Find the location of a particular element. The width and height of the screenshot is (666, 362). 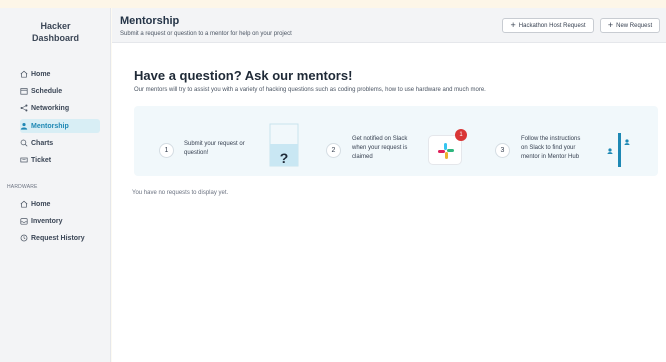

calendar-icon is located at coordinates (24, 91).